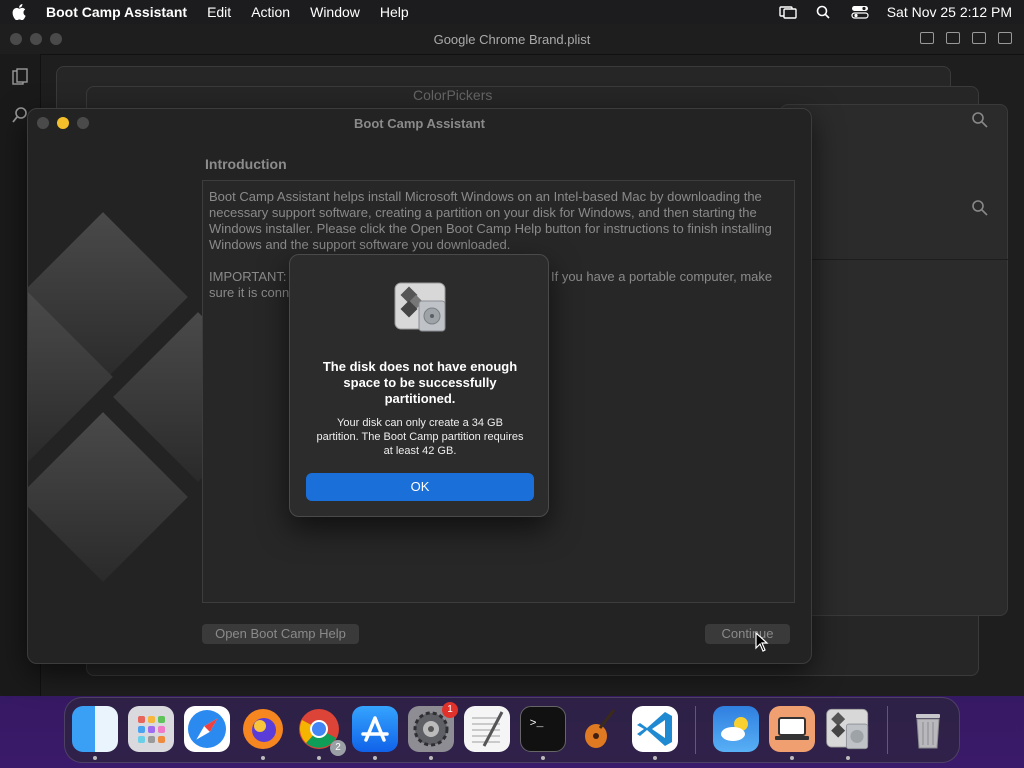  Describe the element at coordinates (949, 12) in the screenshot. I see `clock: Sat Nov 25 2:12 PM` at that location.